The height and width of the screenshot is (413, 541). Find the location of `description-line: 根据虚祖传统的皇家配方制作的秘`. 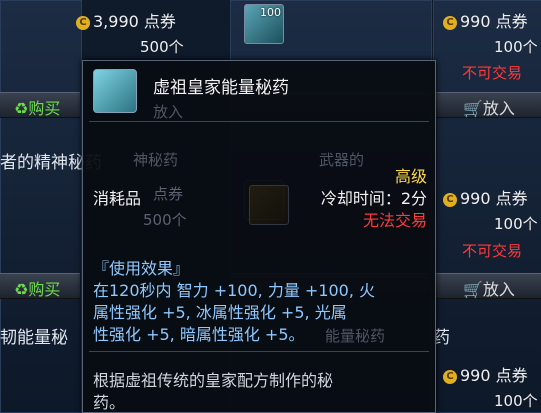

description-line: 根据虚祖传统的皇家配方制作的秘 is located at coordinates (213, 380).